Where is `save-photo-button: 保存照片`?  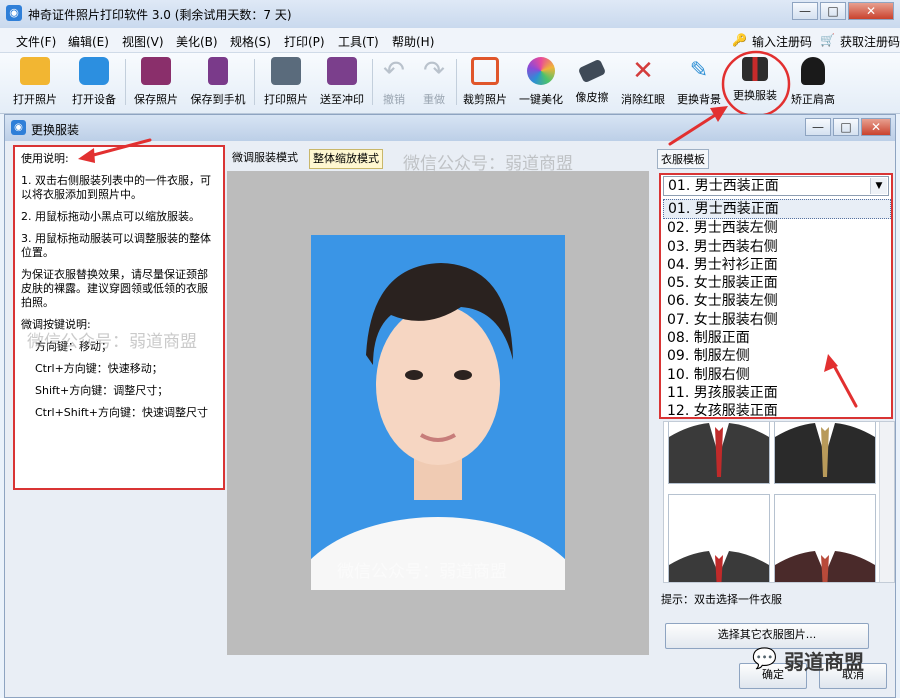 save-photo-button: 保存照片 is located at coordinates (156, 83).